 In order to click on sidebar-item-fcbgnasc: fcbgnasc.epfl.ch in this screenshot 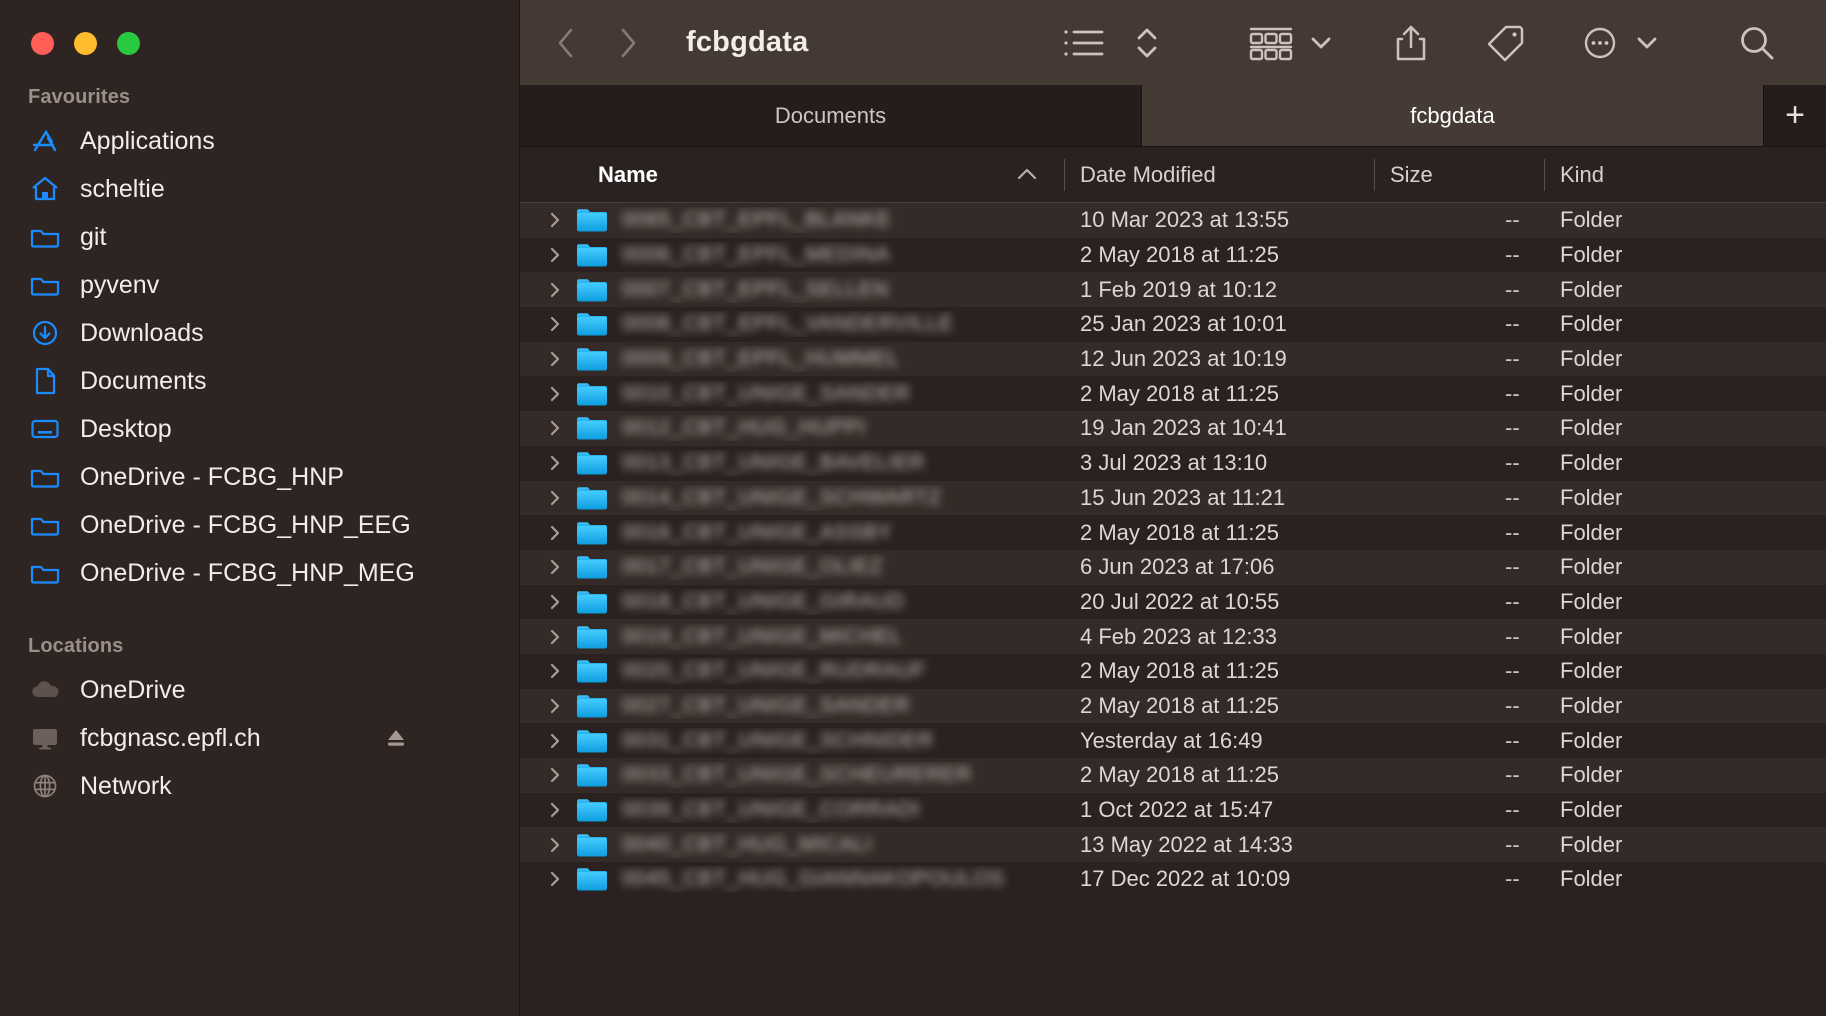, I will do `click(259, 738)`.